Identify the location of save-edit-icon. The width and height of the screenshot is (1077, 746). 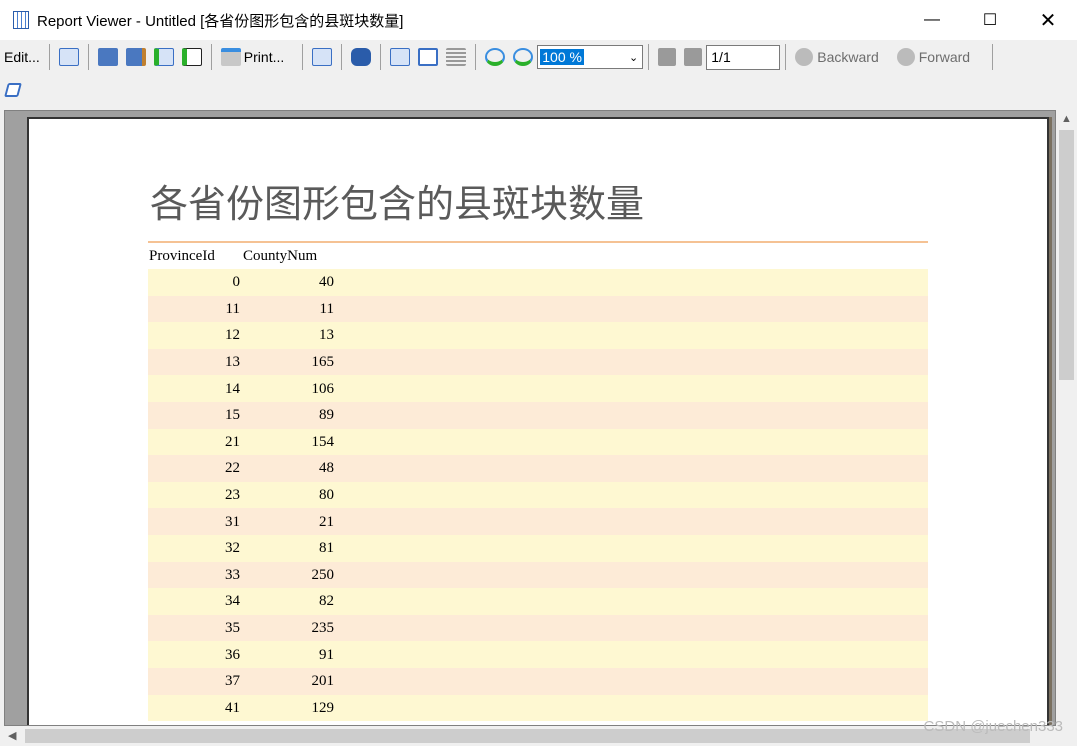
(135, 57).